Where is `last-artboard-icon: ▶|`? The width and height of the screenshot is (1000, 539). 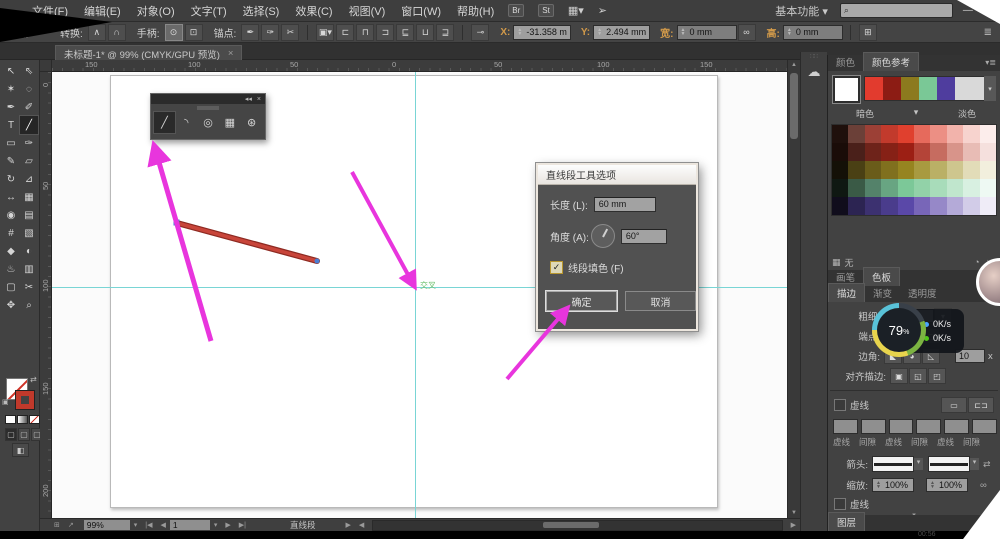 last-artboard-icon: ▶| is located at coordinates (242, 525).